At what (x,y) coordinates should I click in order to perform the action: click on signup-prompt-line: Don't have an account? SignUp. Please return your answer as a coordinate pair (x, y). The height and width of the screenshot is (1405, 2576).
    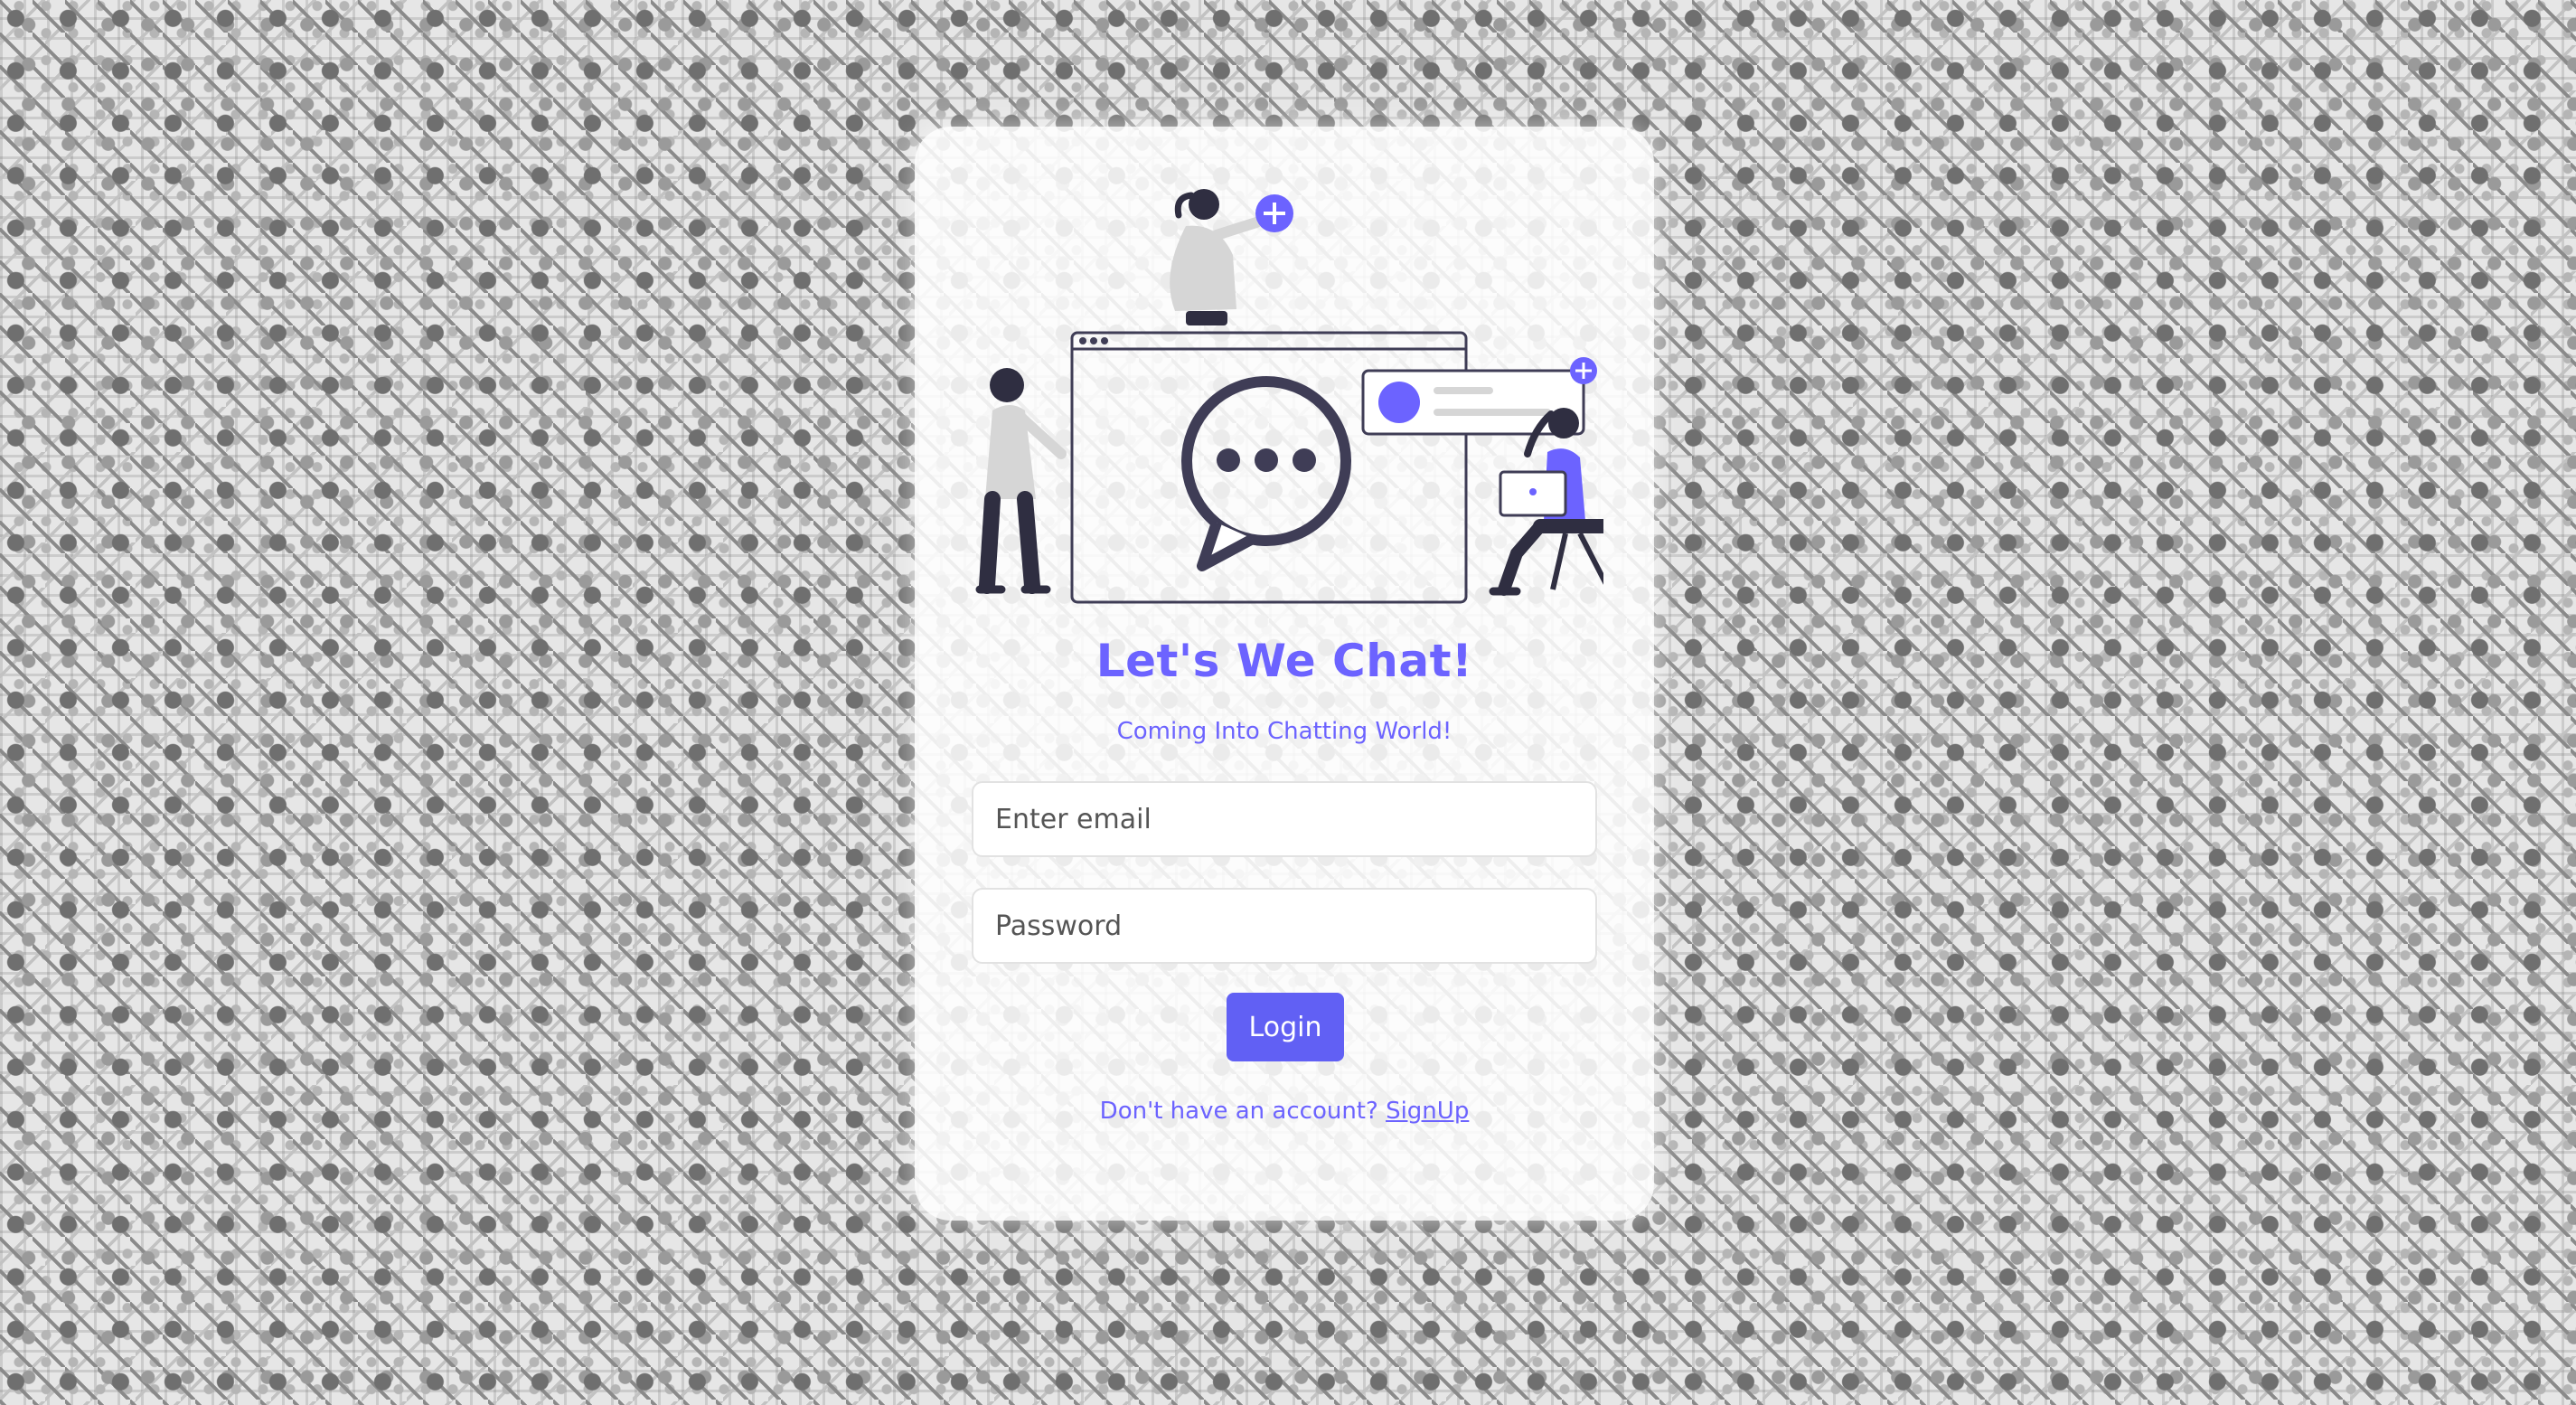
    Looking at the image, I should click on (1285, 1111).